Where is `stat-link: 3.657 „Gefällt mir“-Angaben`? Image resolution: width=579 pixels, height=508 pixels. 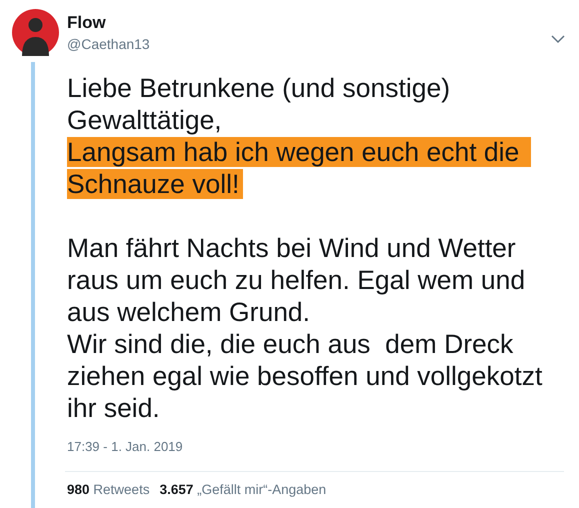 stat-link: 3.657 „Gefällt mir“-Angaben is located at coordinates (243, 490).